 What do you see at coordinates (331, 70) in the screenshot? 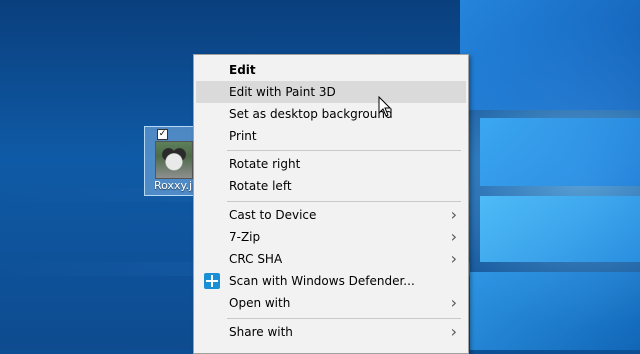
I see `menu-item-edit: Edit` at bounding box center [331, 70].